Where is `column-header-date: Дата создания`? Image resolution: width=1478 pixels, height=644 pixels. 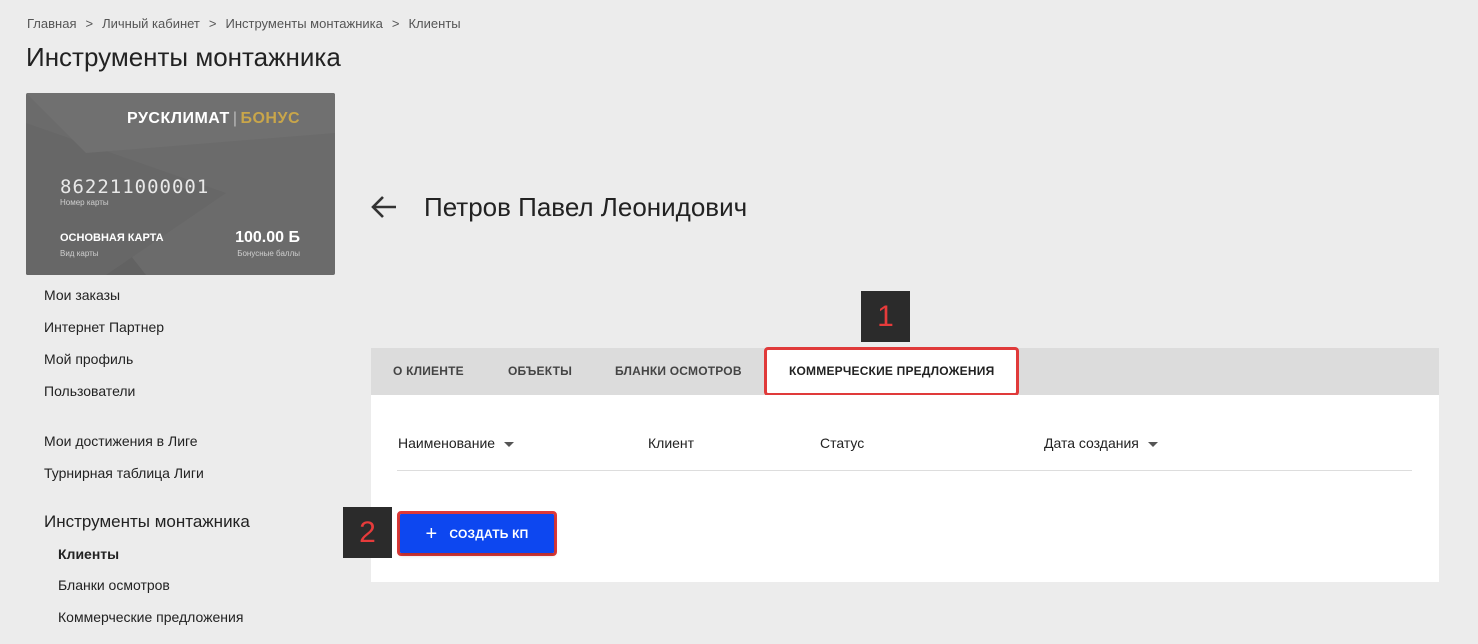
column-header-date: Дата создания is located at coordinates (1101, 443).